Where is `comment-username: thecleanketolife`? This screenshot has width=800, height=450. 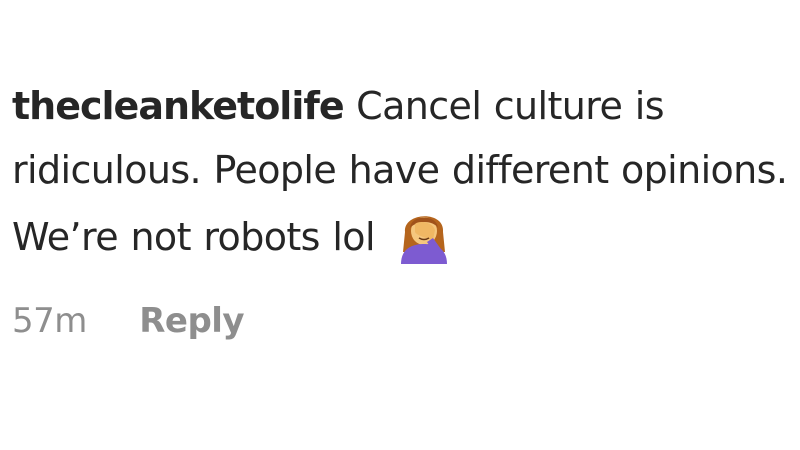 comment-username: thecleanketolife is located at coordinates (178, 106).